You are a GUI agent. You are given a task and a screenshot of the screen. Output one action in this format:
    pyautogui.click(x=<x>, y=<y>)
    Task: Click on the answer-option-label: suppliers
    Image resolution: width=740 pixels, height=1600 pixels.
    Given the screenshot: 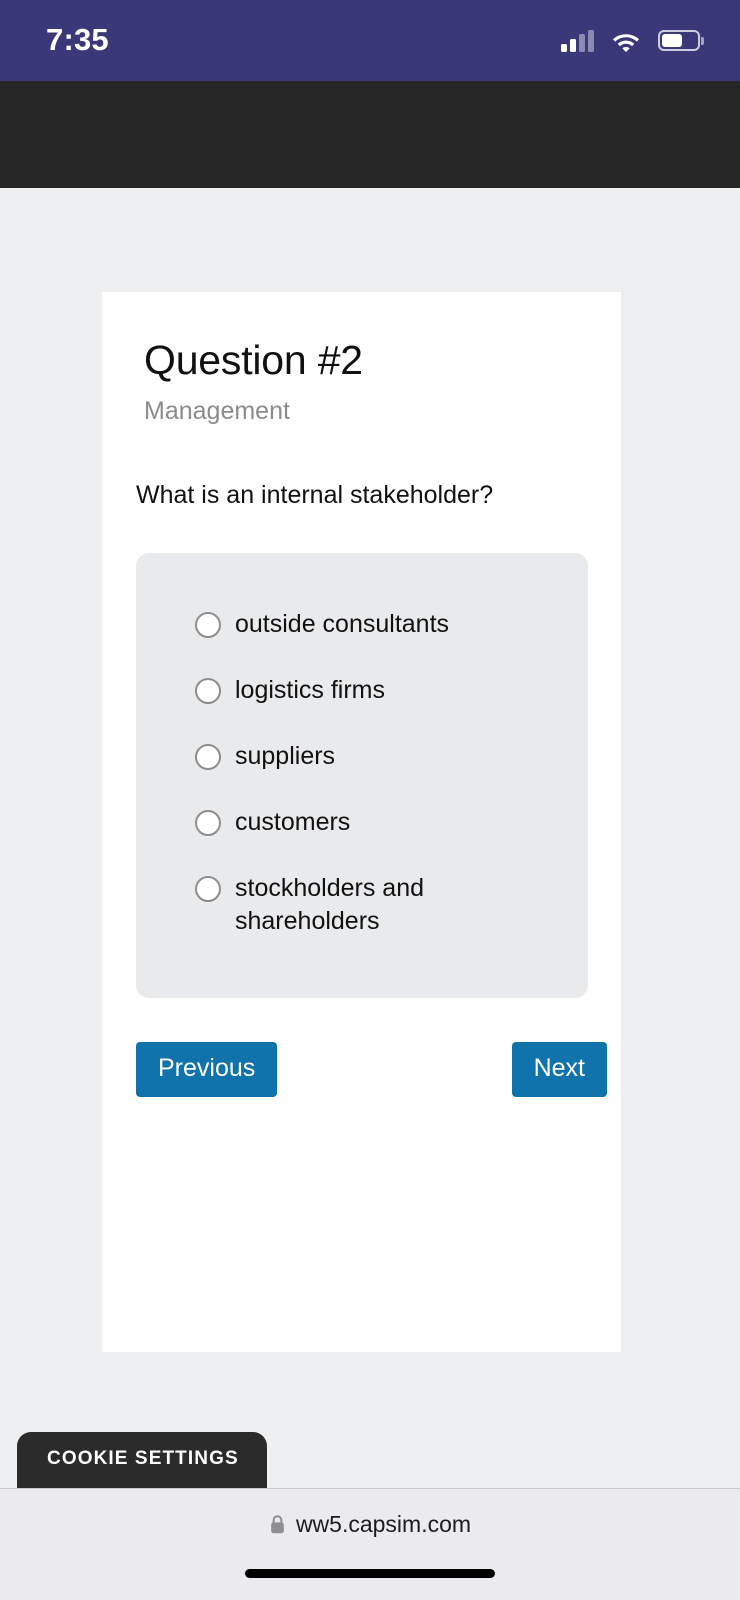 What is the action you would take?
    pyautogui.click(x=285, y=756)
    